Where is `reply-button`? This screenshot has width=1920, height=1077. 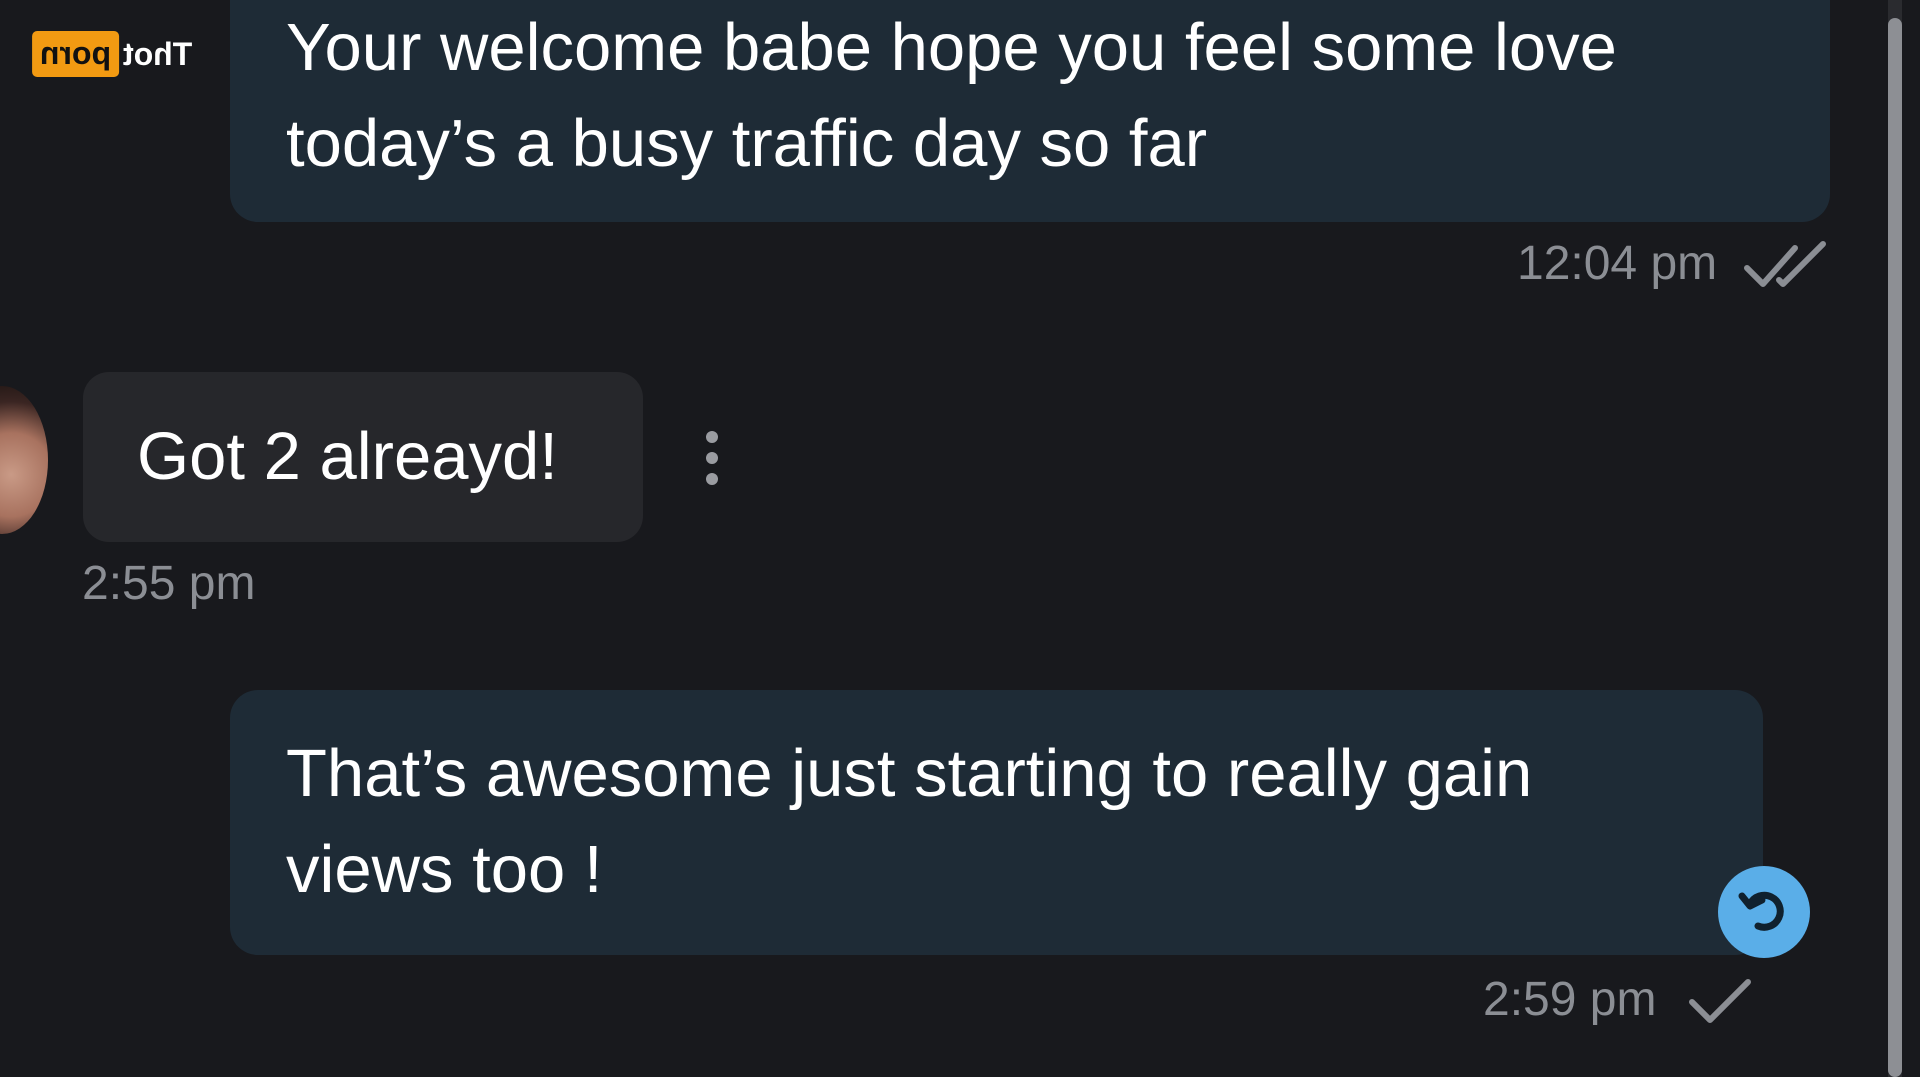 reply-button is located at coordinates (1764, 912).